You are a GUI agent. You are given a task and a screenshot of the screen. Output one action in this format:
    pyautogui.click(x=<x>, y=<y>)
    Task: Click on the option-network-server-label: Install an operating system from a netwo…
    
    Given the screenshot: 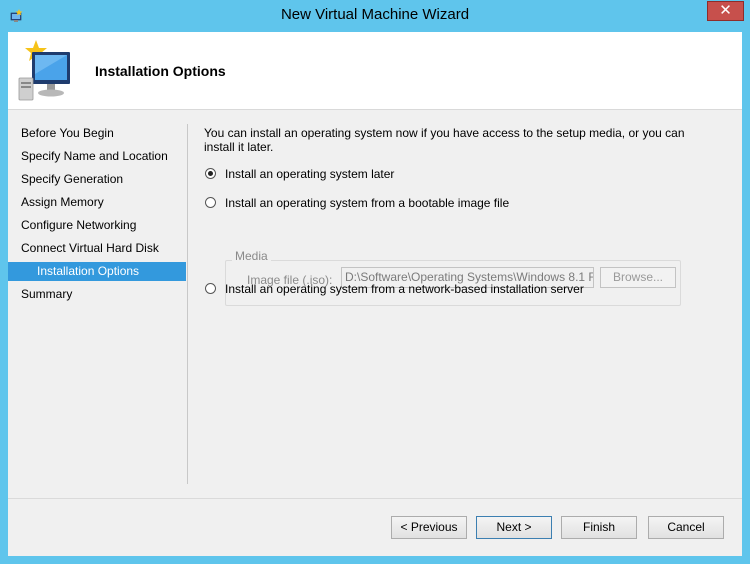 What is the action you would take?
    pyautogui.click(x=404, y=289)
    